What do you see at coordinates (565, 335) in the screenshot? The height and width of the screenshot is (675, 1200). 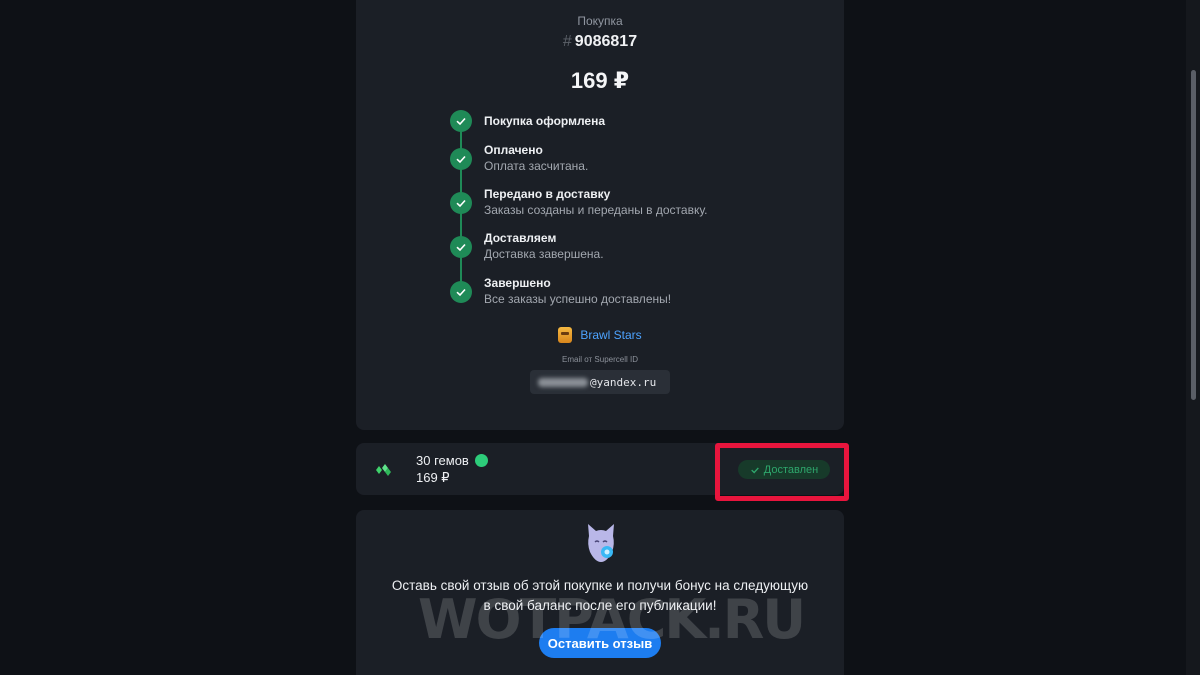 I see `brawl-stars-icon` at bounding box center [565, 335].